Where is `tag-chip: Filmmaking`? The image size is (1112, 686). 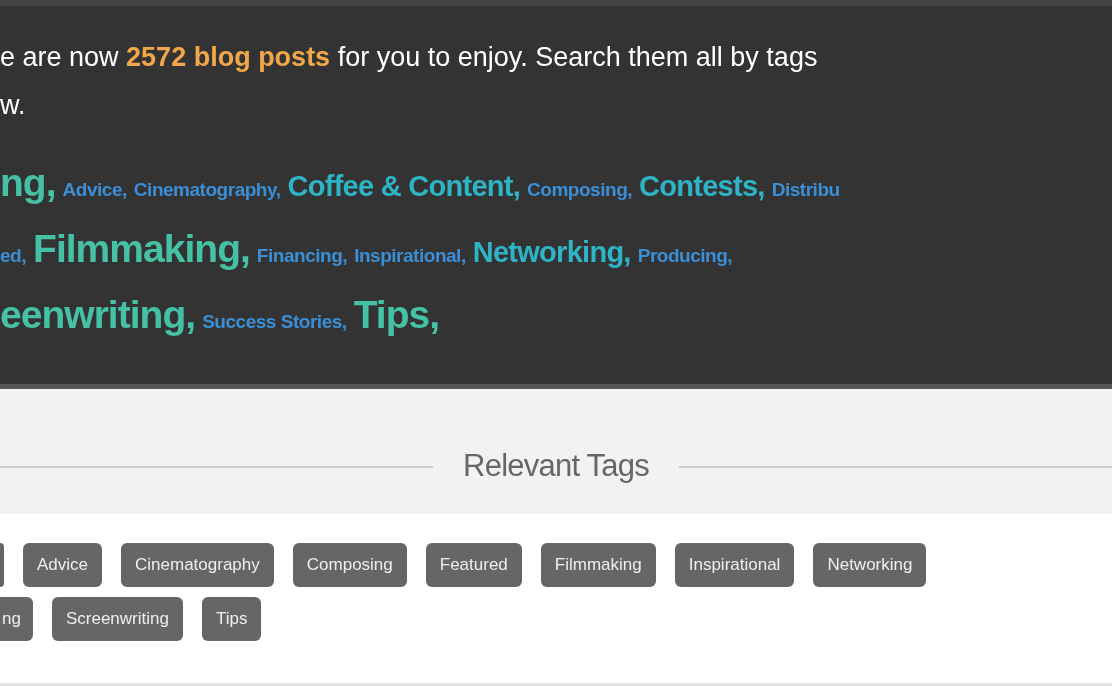
tag-chip: Filmmaking is located at coordinates (598, 565).